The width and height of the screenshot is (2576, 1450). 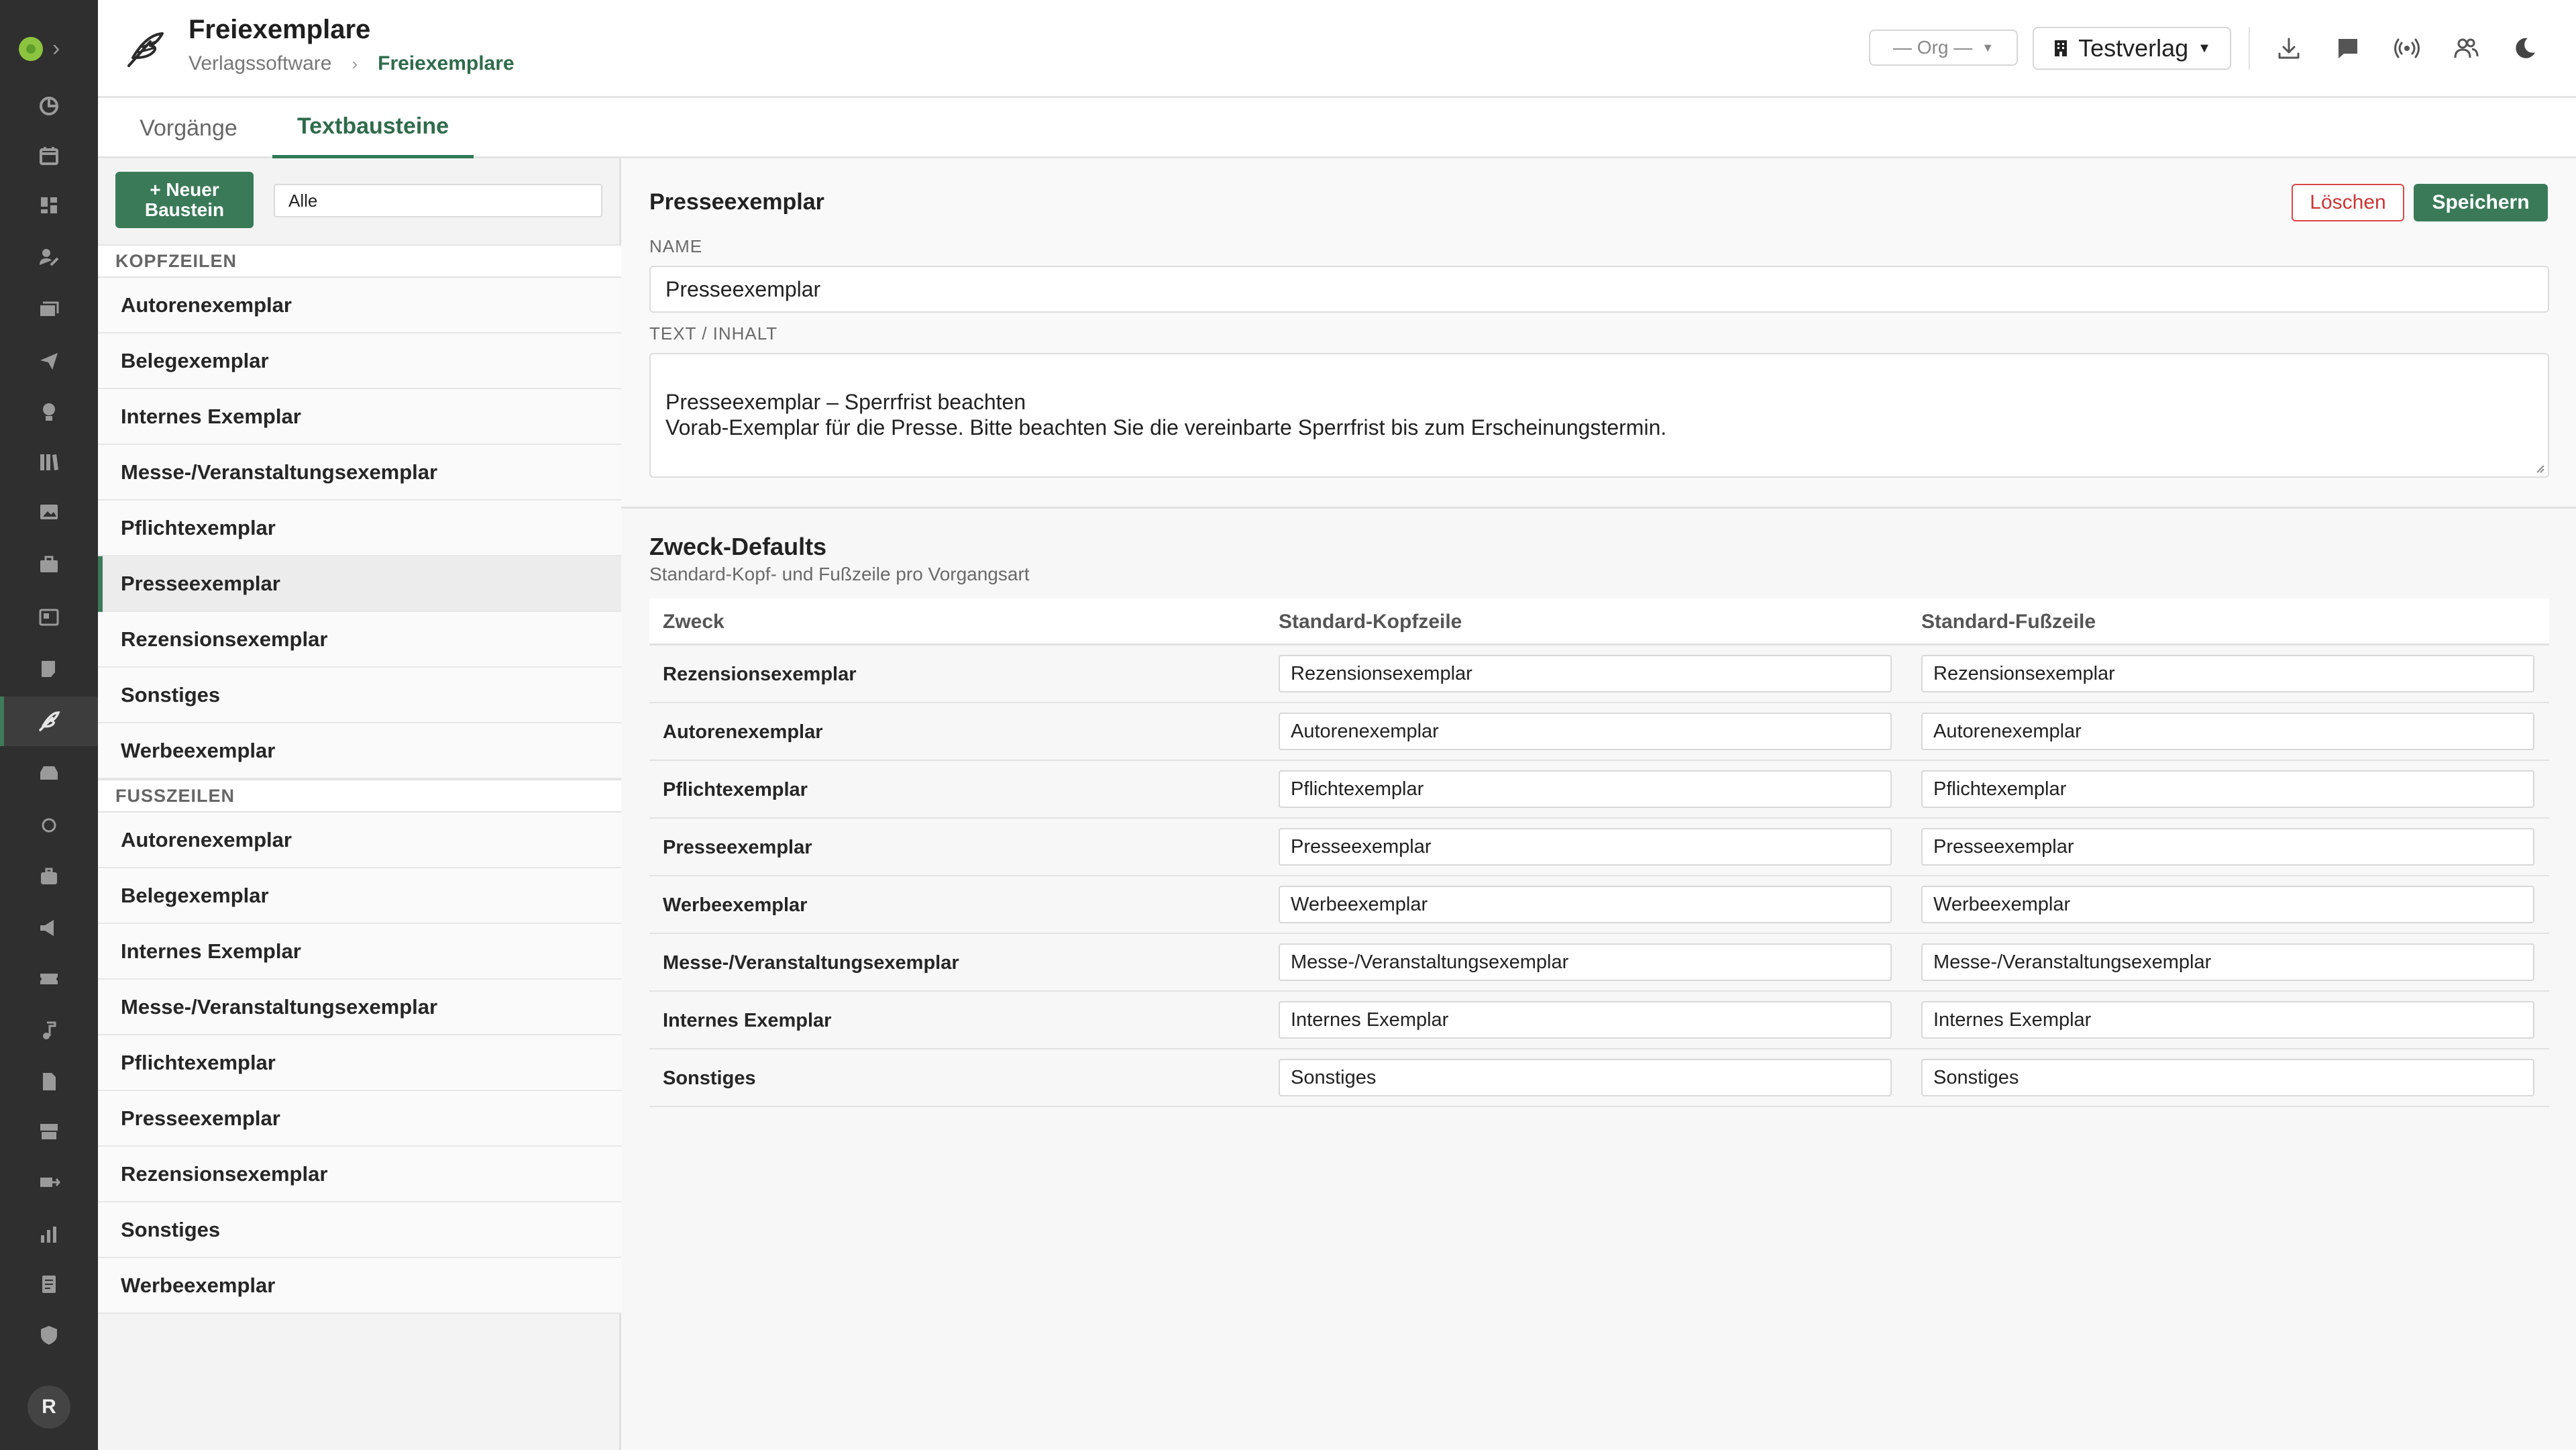 I want to click on sidebar-item-document, so click(x=49, y=1284).